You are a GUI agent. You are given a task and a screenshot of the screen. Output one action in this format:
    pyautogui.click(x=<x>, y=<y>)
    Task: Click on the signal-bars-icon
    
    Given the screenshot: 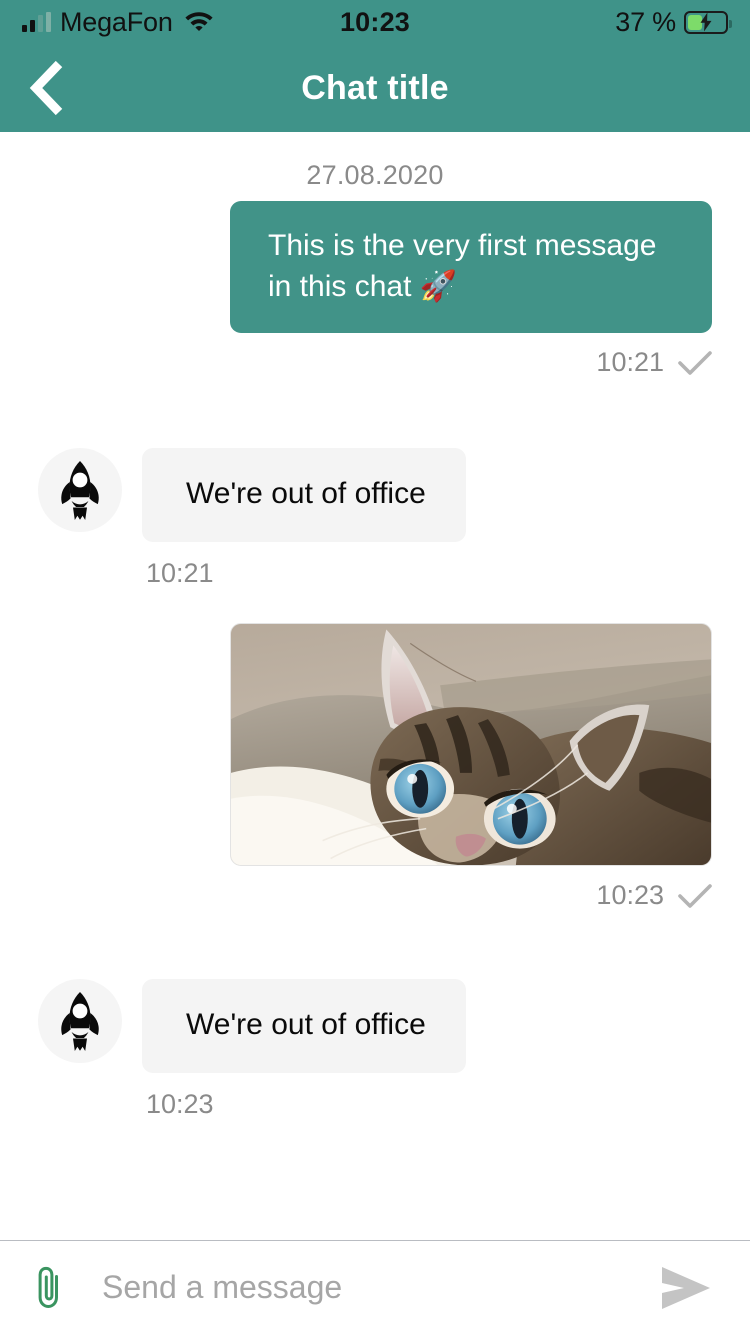 What is the action you would take?
    pyautogui.click(x=36, y=22)
    